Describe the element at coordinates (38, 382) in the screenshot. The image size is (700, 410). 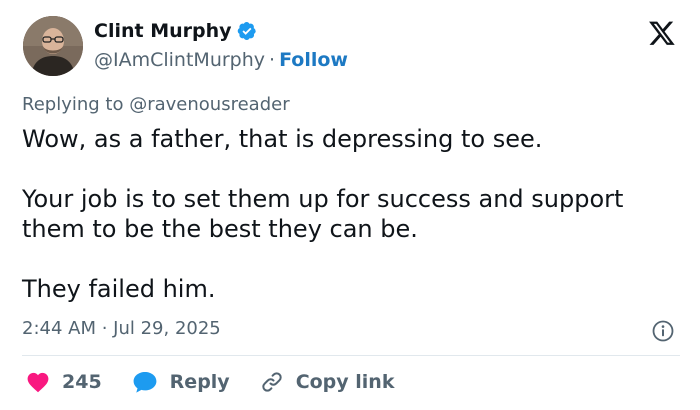
I see `heart-icon` at that location.